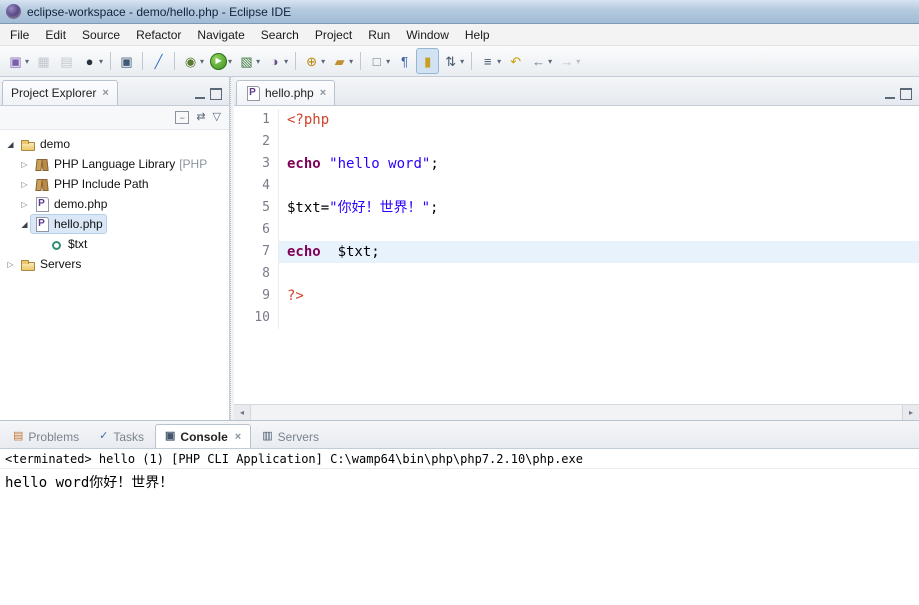 Image resolution: width=919 pixels, height=605 pixels. What do you see at coordinates (576, 252) in the screenshot?
I see `code-line: 7 echo $txt;` at bounding box center [576, 252].